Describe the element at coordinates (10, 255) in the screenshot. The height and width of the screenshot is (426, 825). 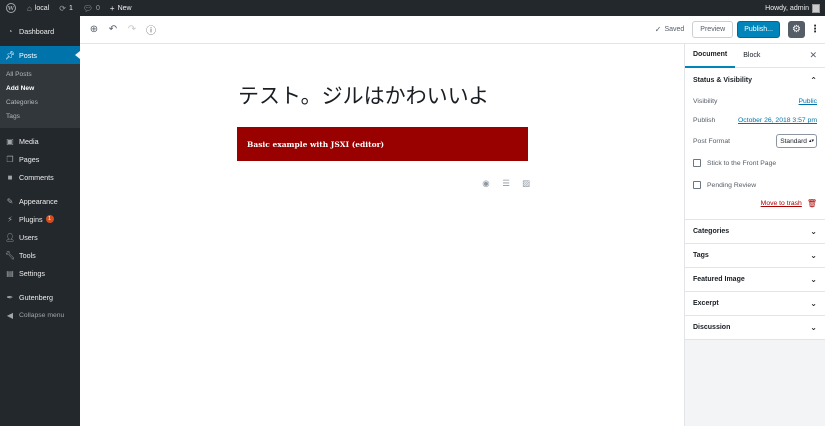
I see `wrench-icon: 🔧︎` at that location.